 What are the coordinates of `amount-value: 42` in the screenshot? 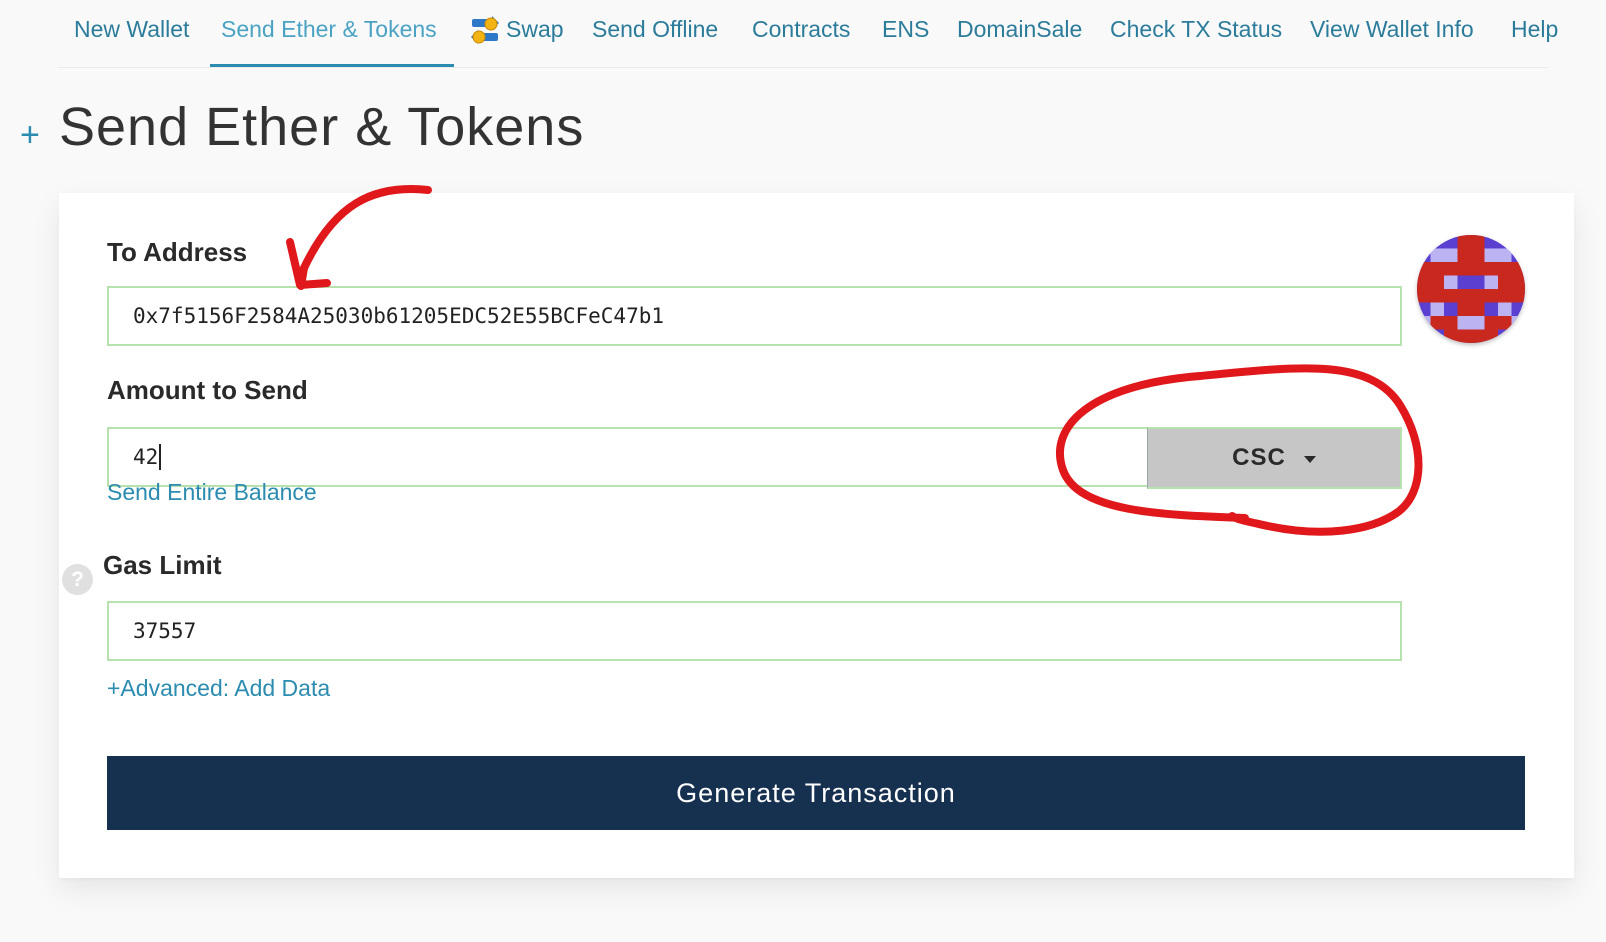 It's located at (146, 457).